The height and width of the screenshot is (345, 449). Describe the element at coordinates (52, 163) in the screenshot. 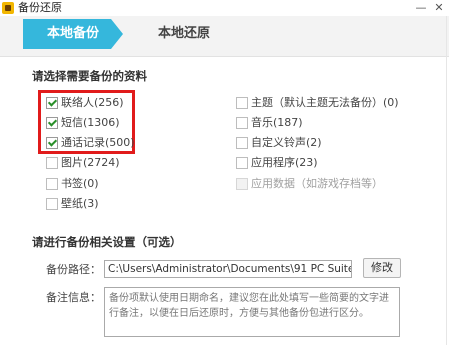

I see `pictures-checkbox` at that location.